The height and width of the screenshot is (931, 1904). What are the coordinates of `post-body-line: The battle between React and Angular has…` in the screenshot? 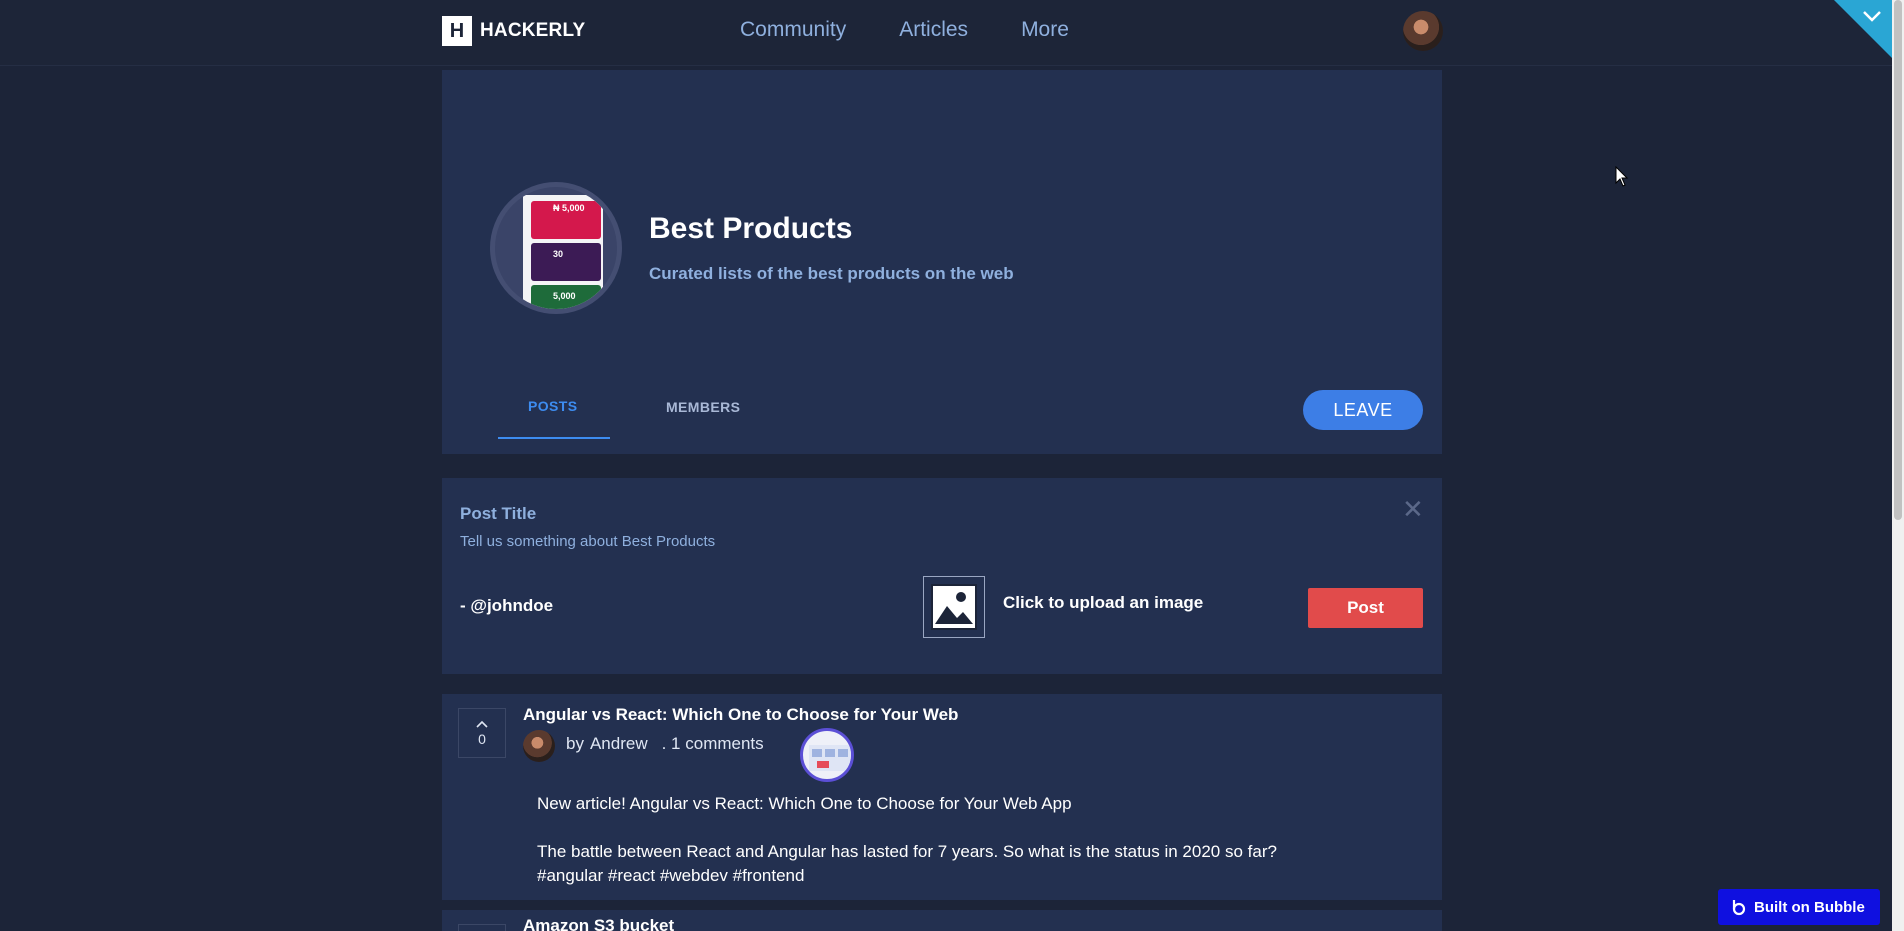 It's located at (907, 851).